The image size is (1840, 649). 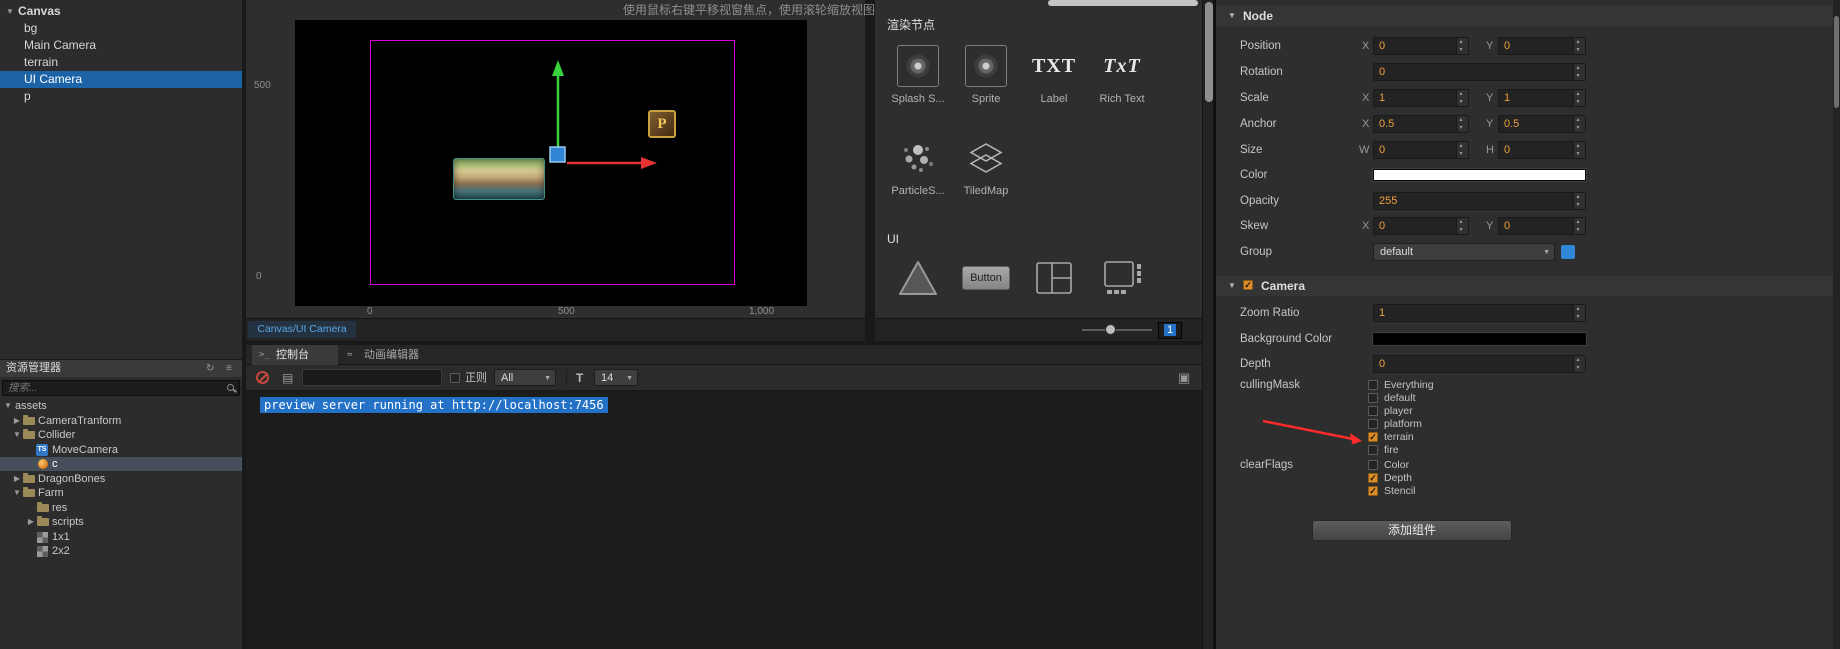 What do you see at coordinates (295, 355) in the screenshot?
I see `tab-console: >_ 控制台` at bounding box center [295, 355].